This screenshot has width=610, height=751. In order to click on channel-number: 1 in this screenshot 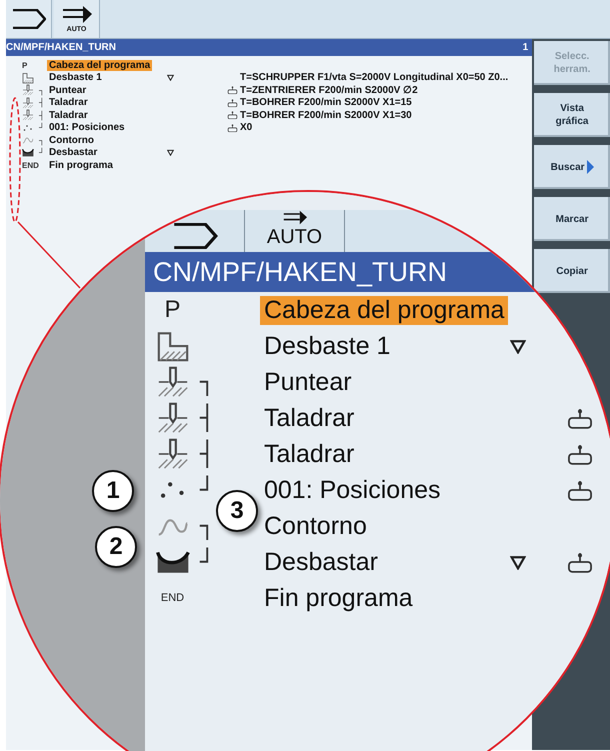, I will do `click(525, 47)`.